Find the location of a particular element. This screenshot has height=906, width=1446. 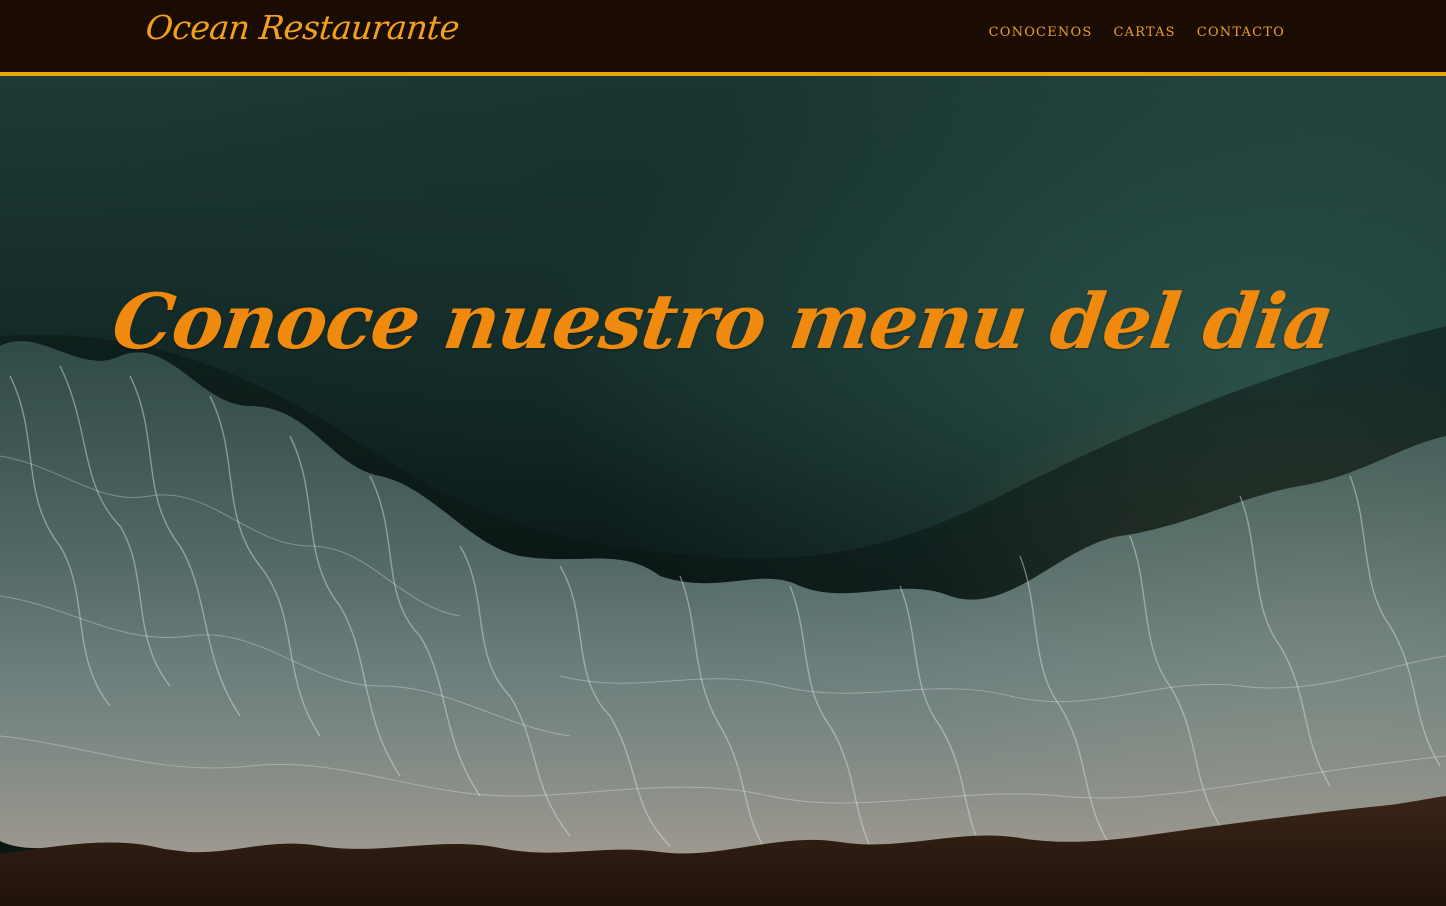

main-nav: CONOCENOS CARTAS CONTACTO is located at coordinates (1137, 32).